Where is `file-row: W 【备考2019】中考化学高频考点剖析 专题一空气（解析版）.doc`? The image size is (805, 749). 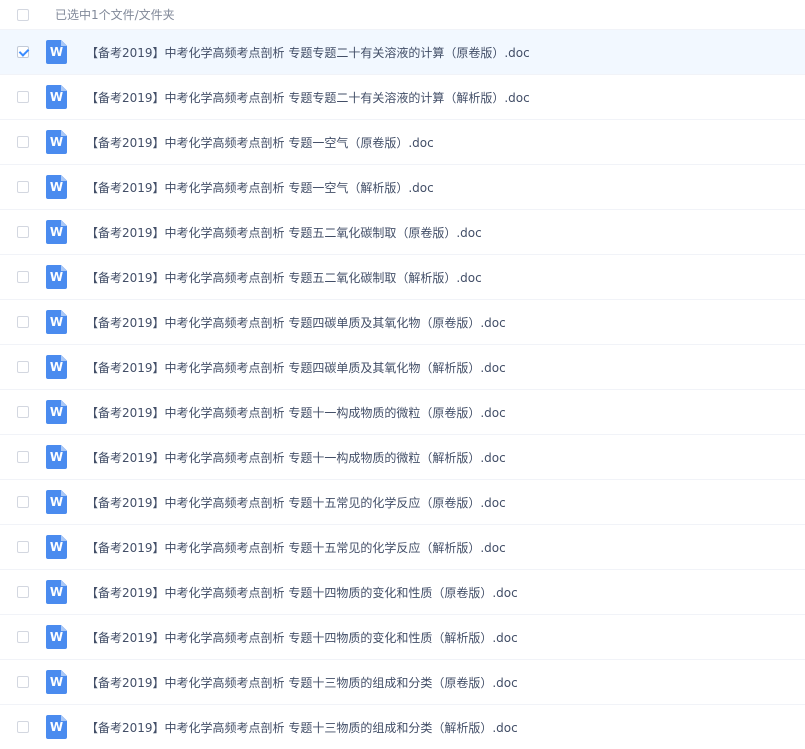 file-row: W 【备考2019】中考化学高频考点剖析 专题一空气（解析版）.doc is located at coordinates (402, 187).